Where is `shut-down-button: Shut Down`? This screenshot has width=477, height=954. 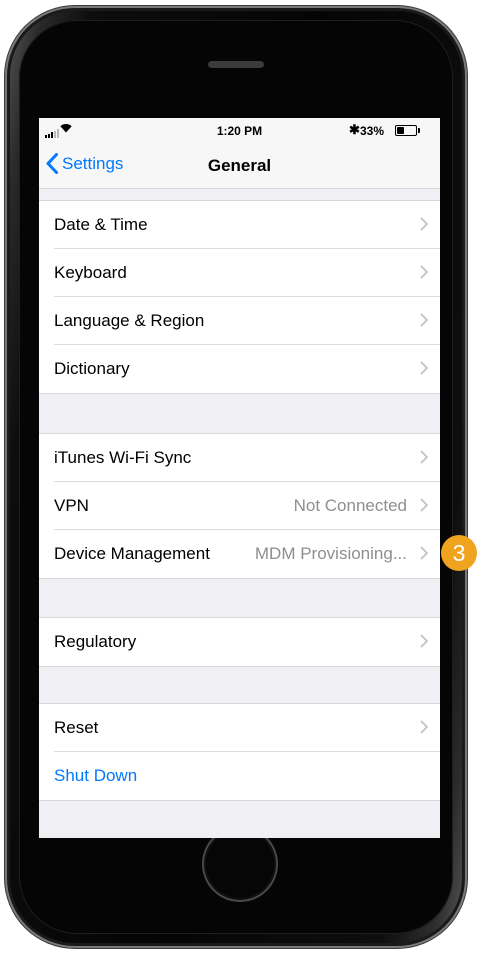
shut-down-button: Shut Down is located at coordinates (239, 776).